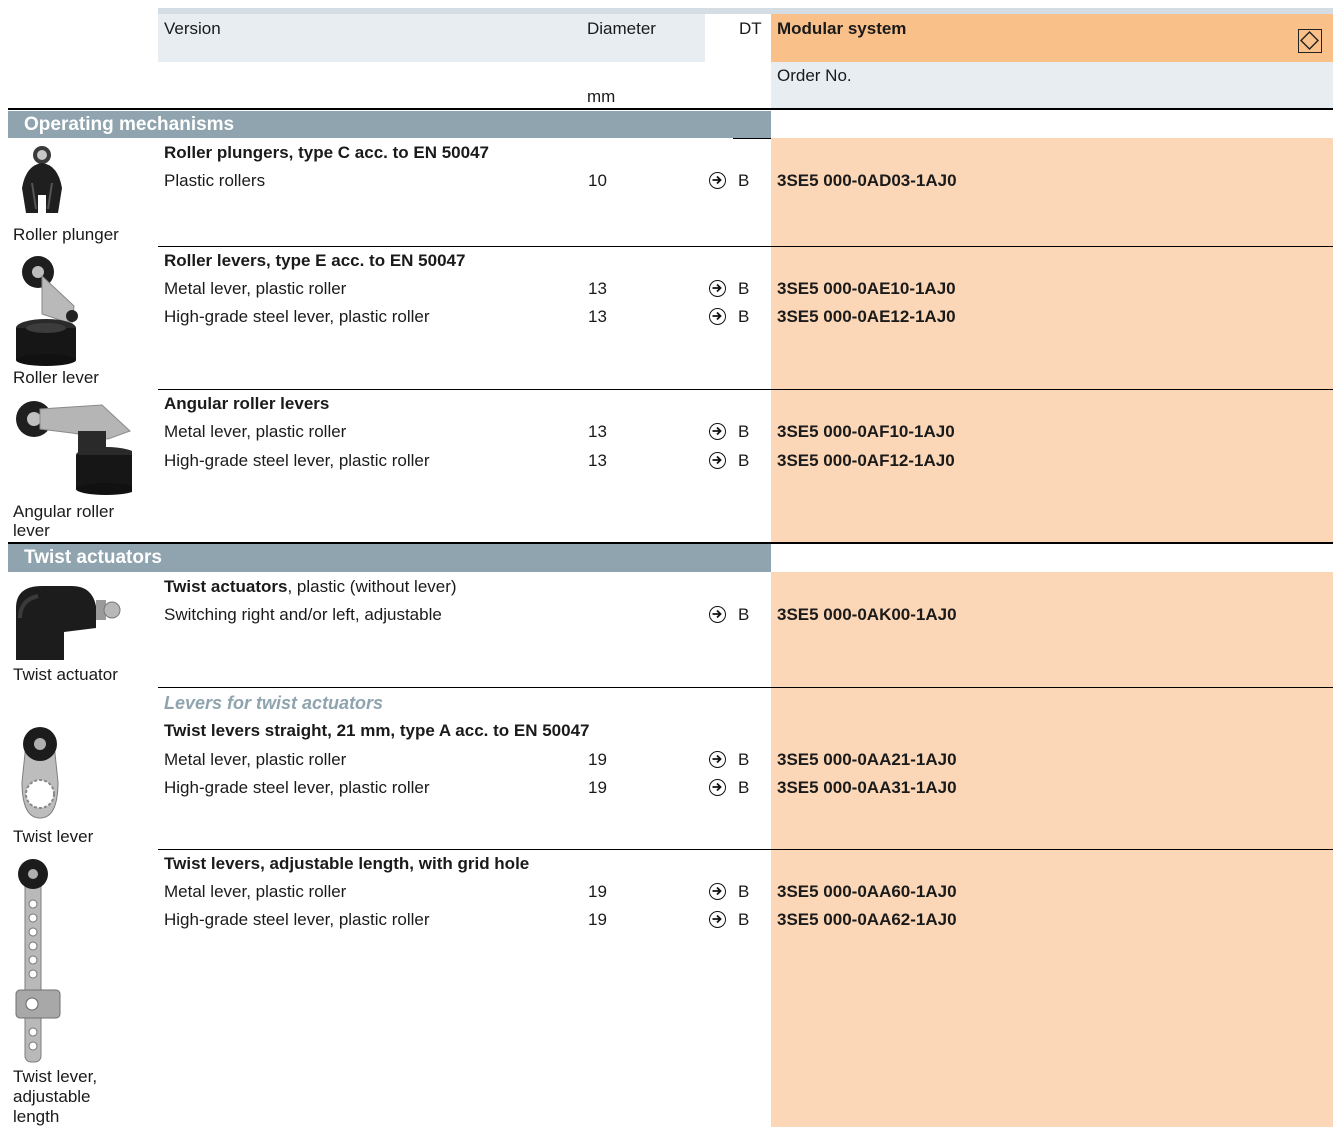 This screenshot has height=1127, width=1334. I want to click on angular-roller-lever-image, so click(74, 448).